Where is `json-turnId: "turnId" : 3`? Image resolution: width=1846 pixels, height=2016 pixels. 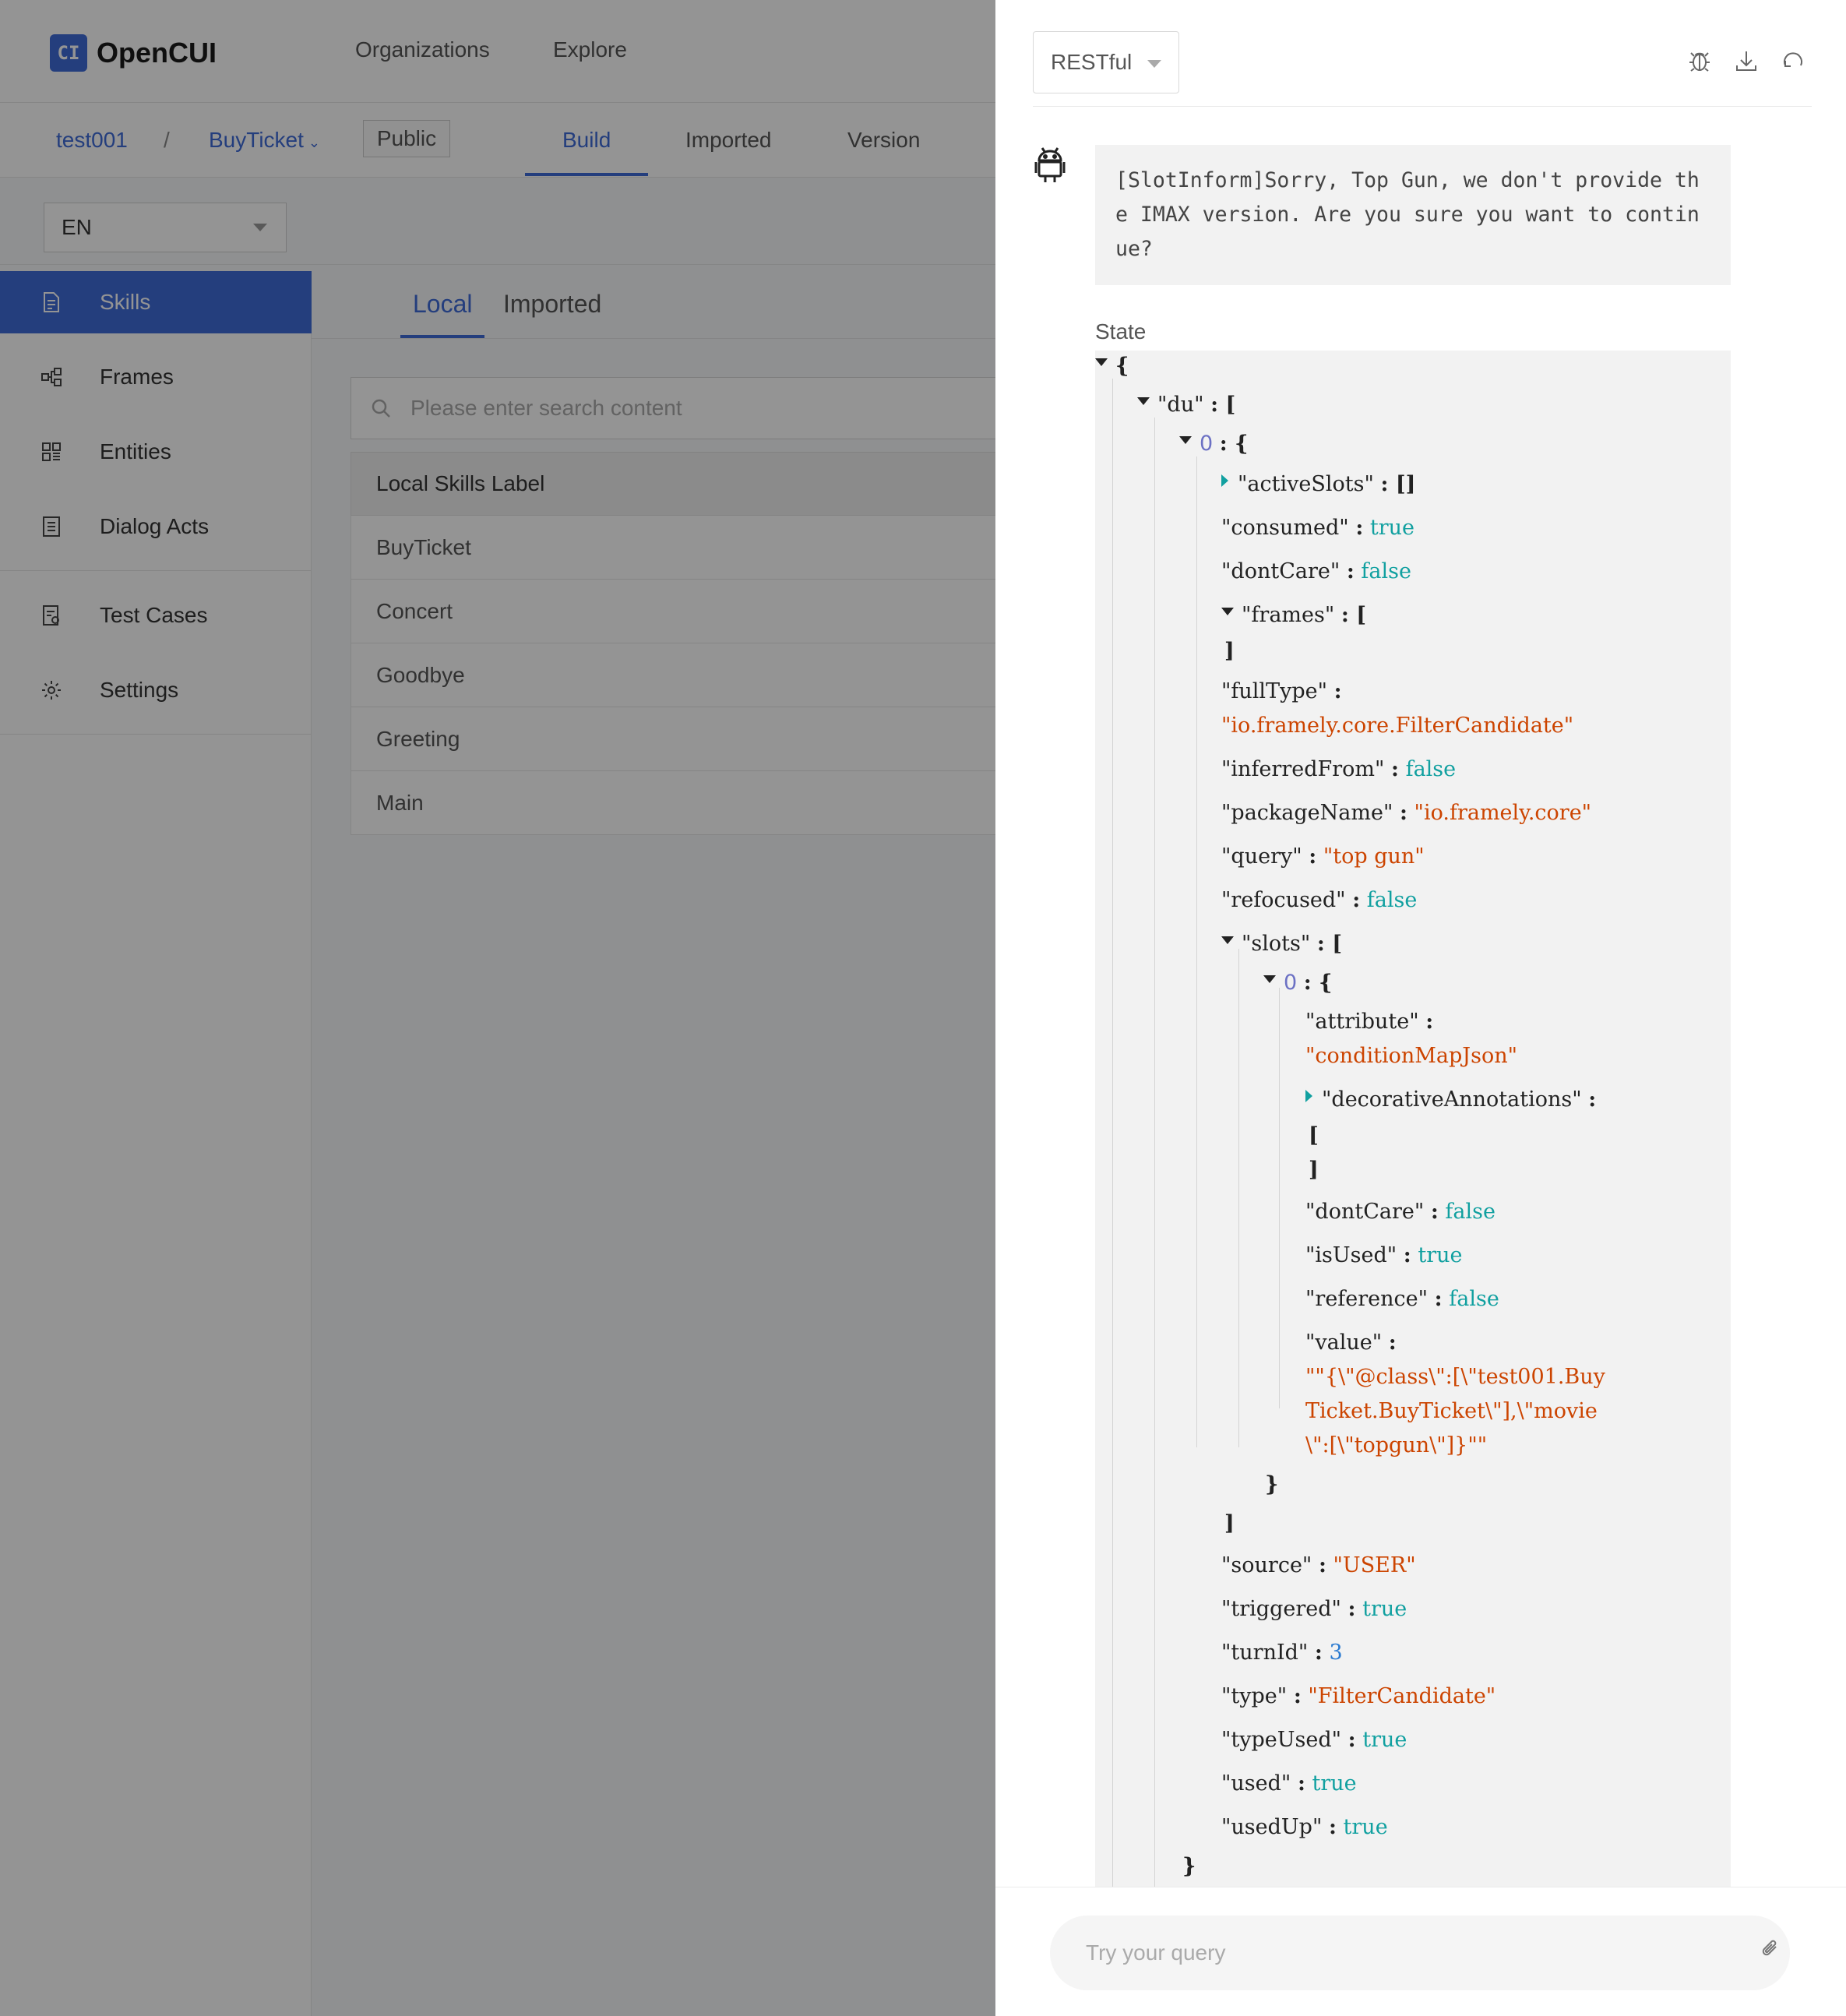
json-turnId: "turnId" : 3 is located at coordinates (1282, 1653).